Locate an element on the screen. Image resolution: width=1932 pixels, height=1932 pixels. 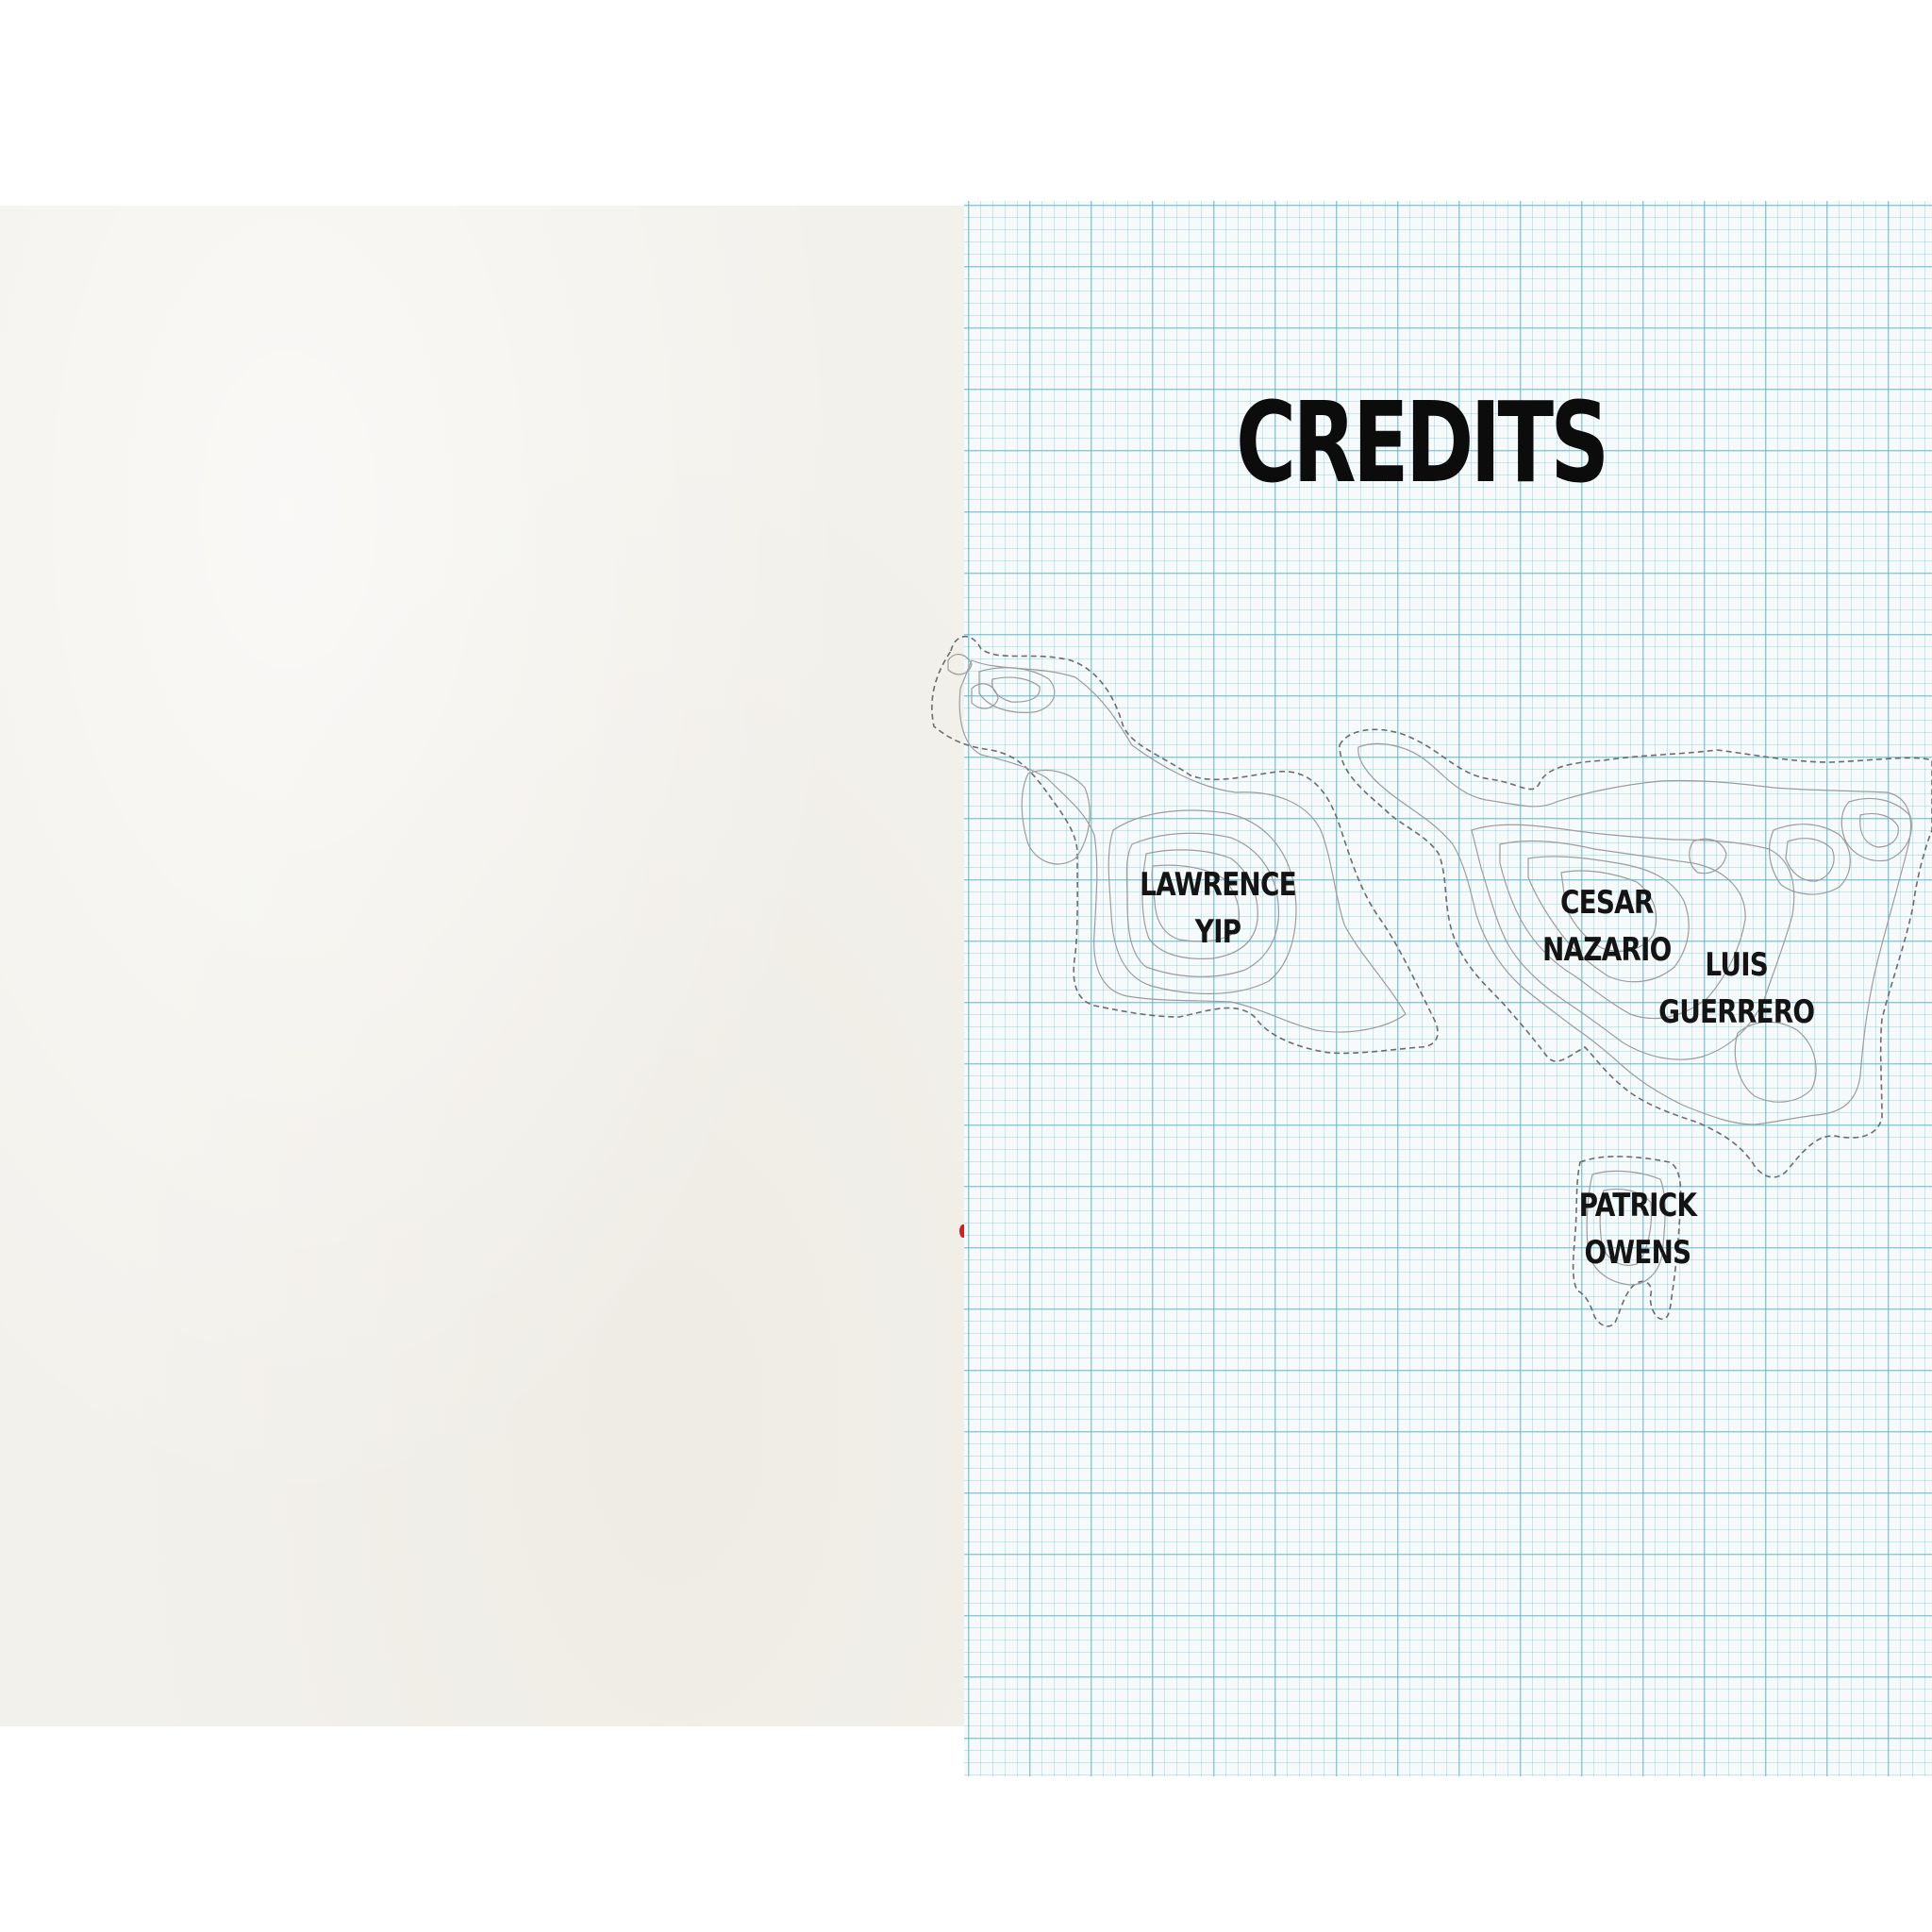
page-title: CREDITS is located at coordinates (1422, 443).